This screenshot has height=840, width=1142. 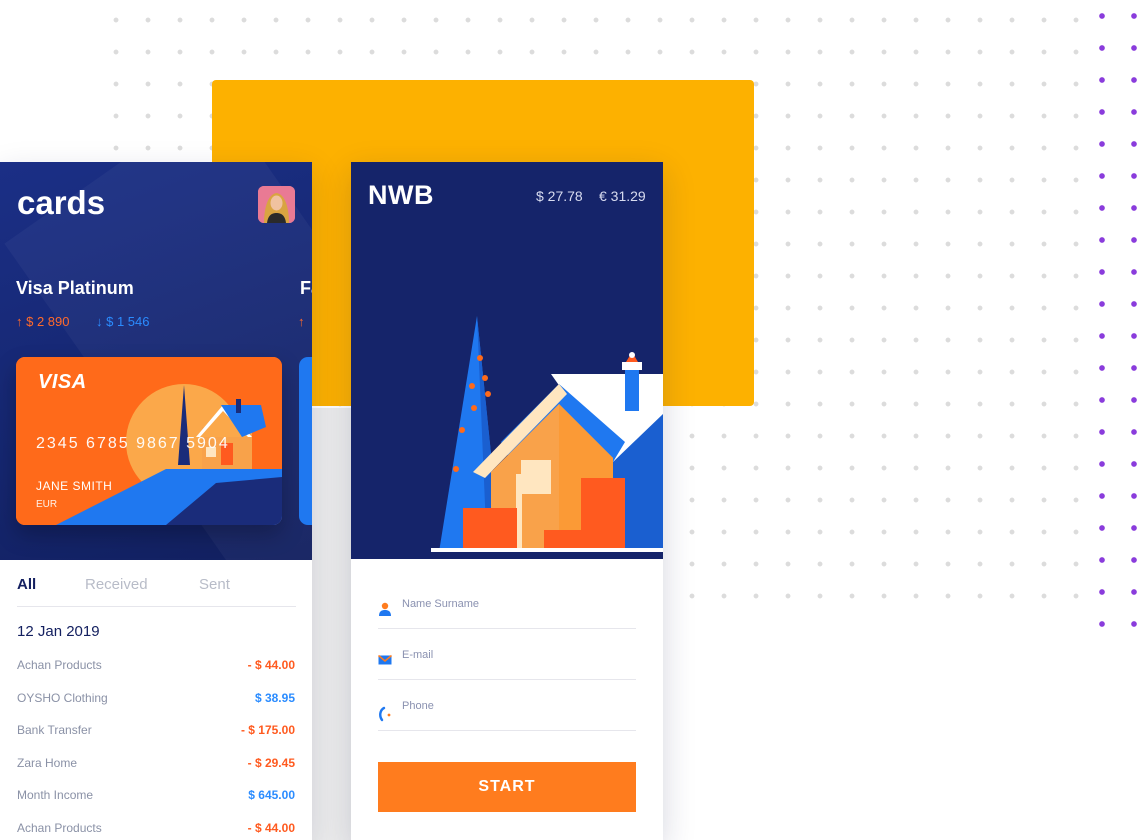 I want to click on card-name: Visa Platinum, so click(x=75, y=288).